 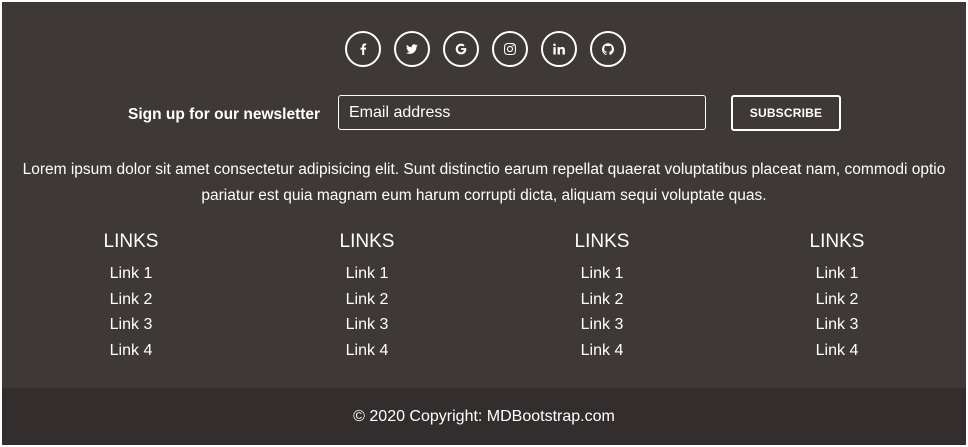 I want to click on google-button, so click(x=460, y=49).